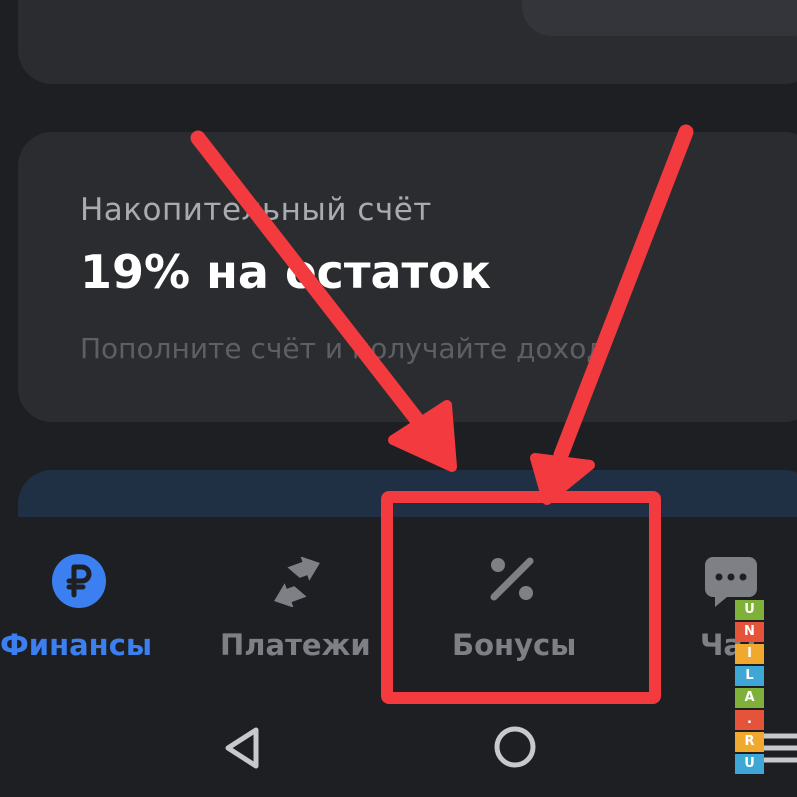  What do you see at coordinates (521, 597) in the screenshot?
I see `highlight-box` at bounding box center [521, 597].